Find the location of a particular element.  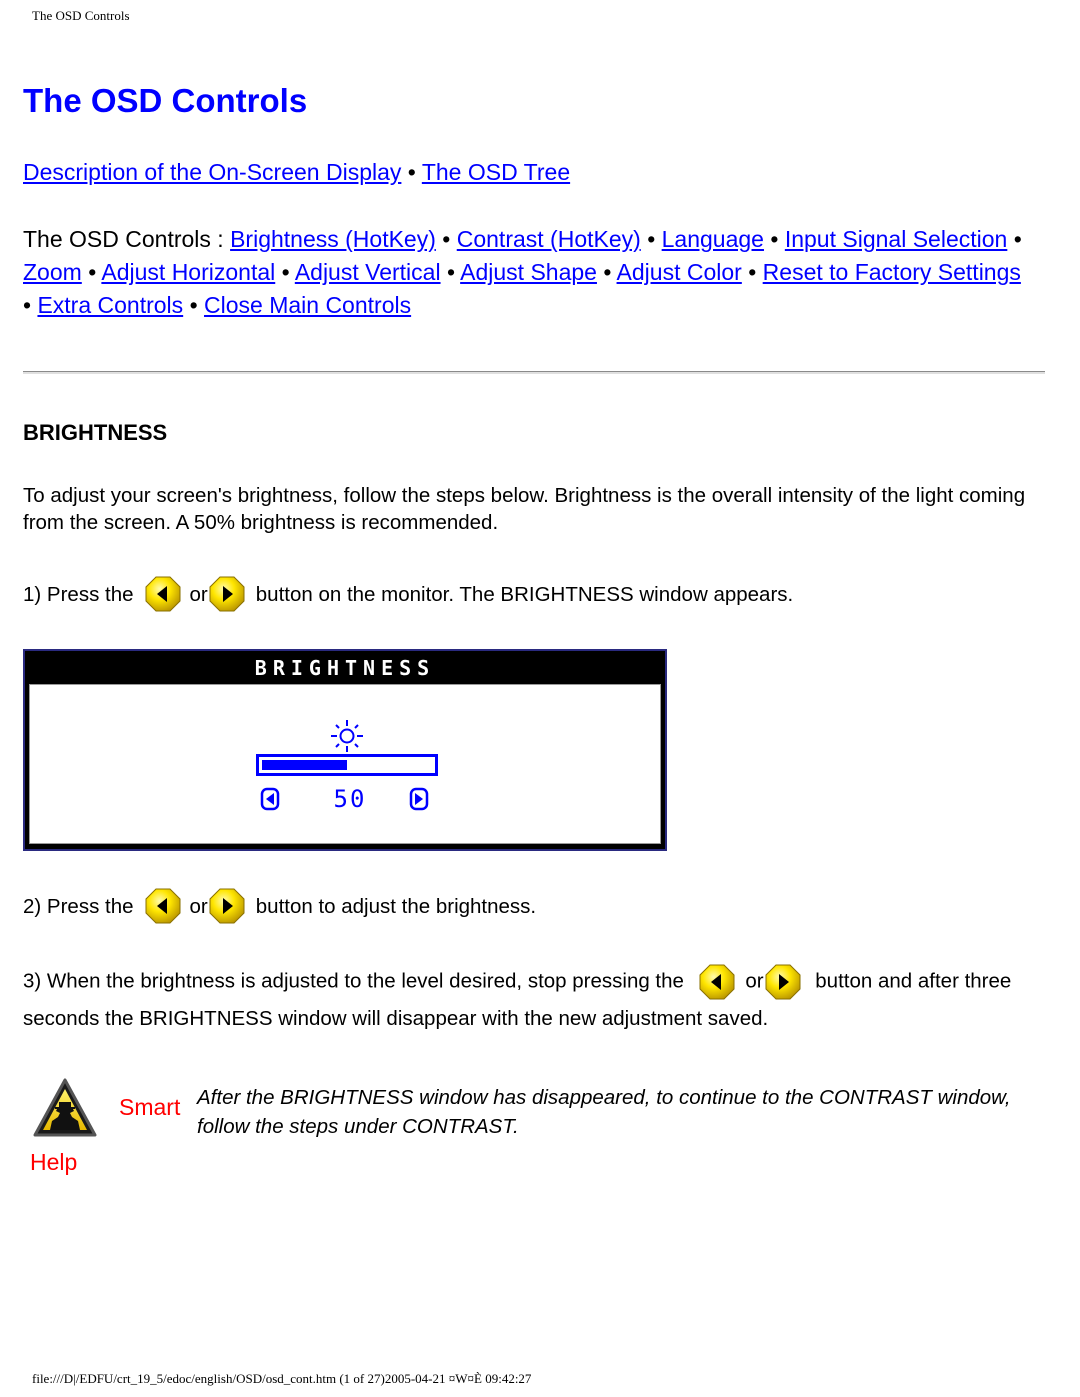

link-adjust-horizontal: Adjust Horizontal is located at coordinates (188, 272).